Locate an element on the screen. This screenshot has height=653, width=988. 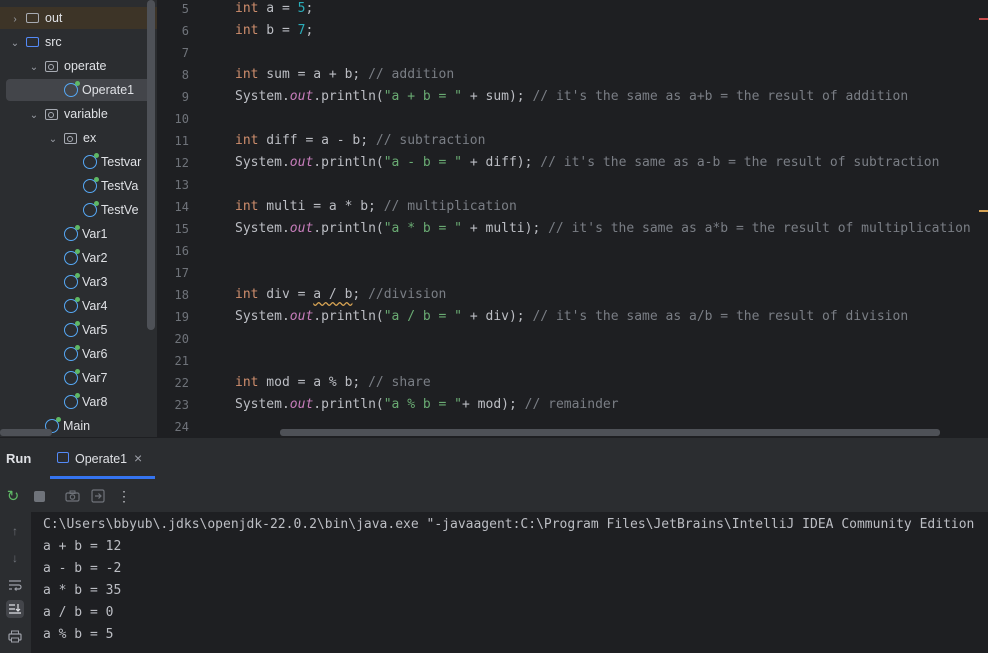
tree-item-label: Var5 is located at coordinates (95, 330).